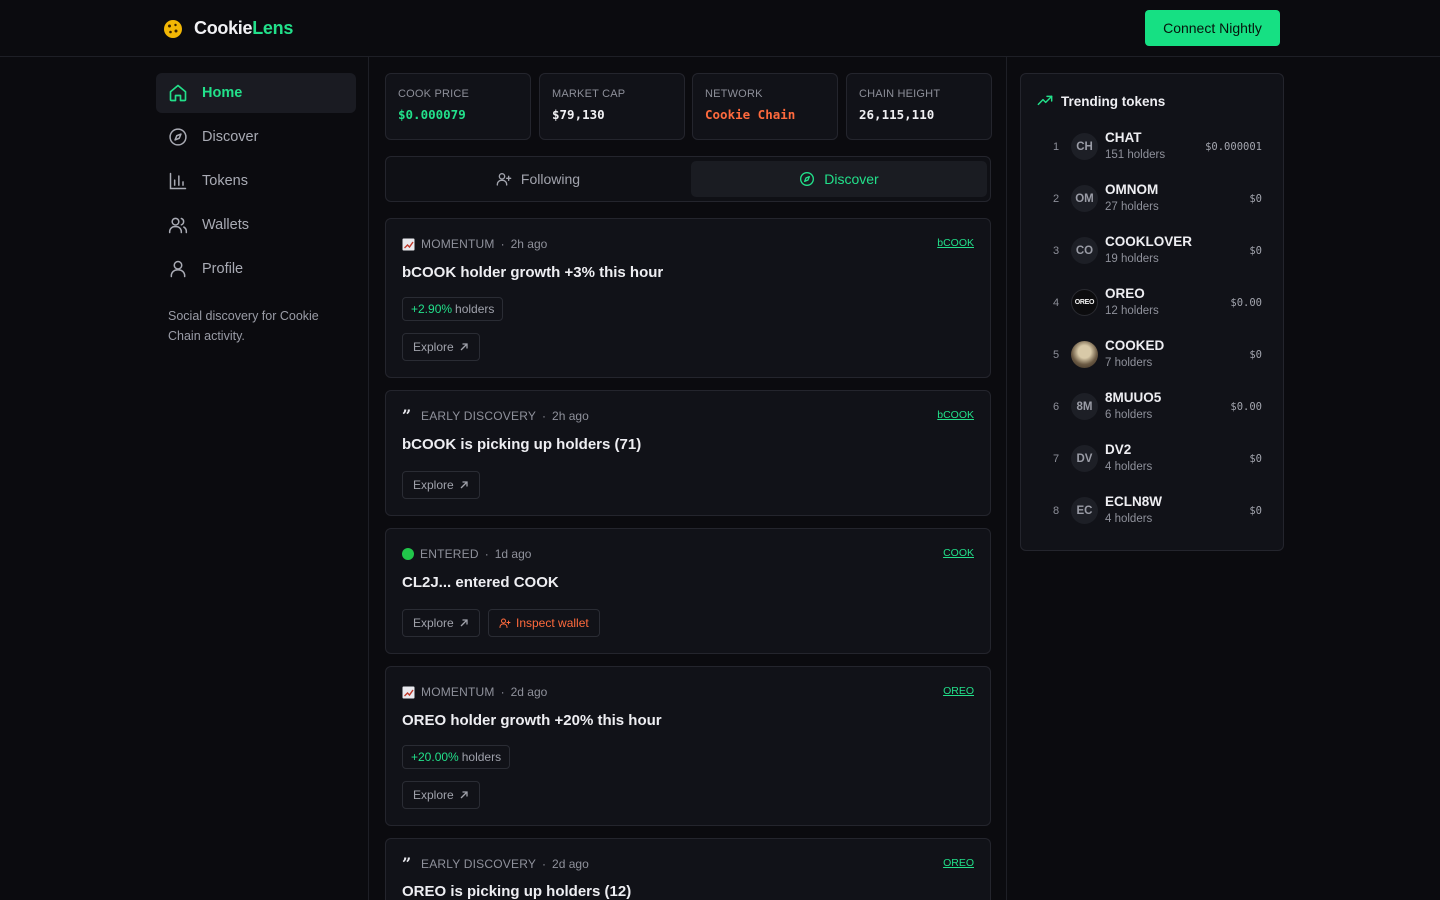 This screenshot has height=900, width=1440. I want to click on green-dot-icon, so click(408, 554).